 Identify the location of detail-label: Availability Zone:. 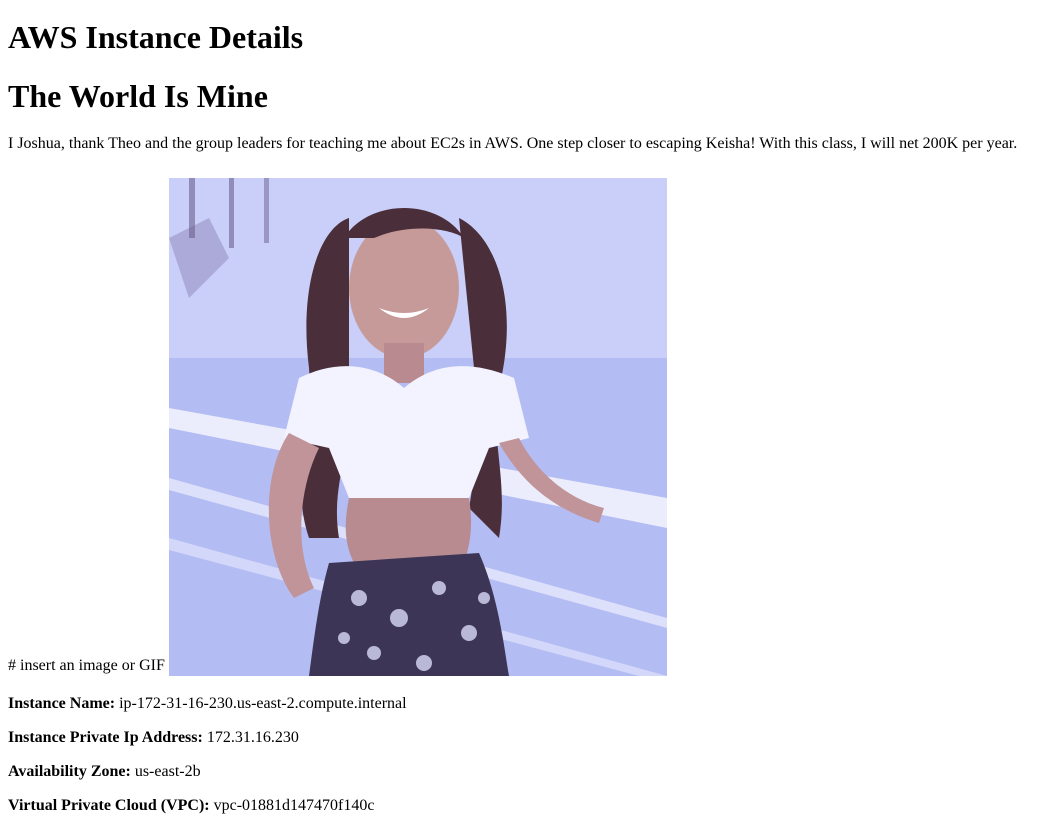
(69, 771).